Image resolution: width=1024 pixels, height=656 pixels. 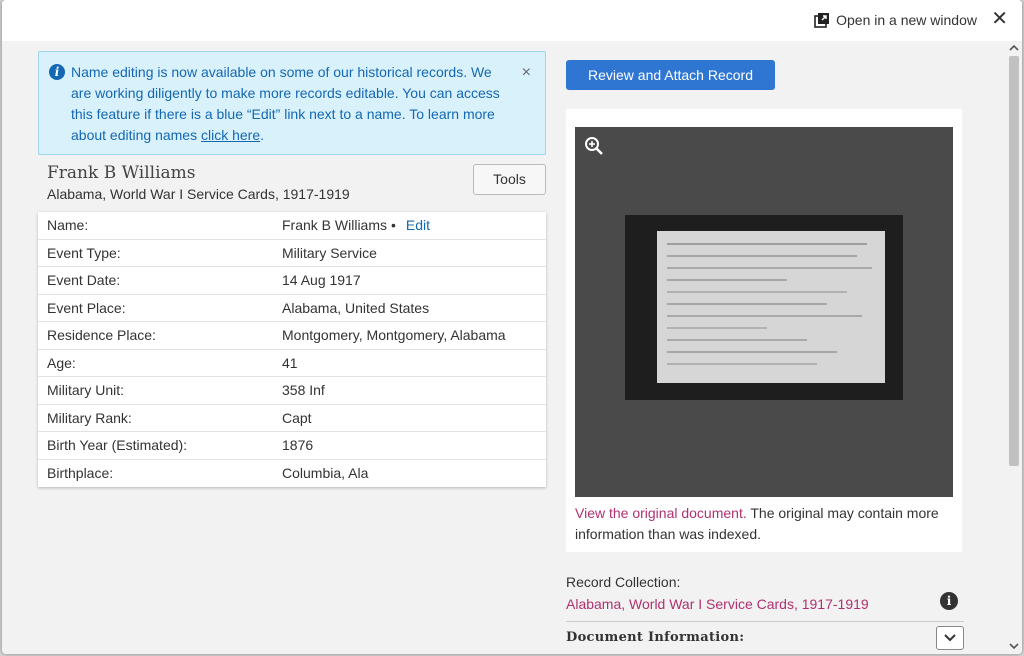 What do you see at coordinates (356, 307) in the screenshot?
I see `field-value: Alabama, United States` at bounding box center [356, 307].